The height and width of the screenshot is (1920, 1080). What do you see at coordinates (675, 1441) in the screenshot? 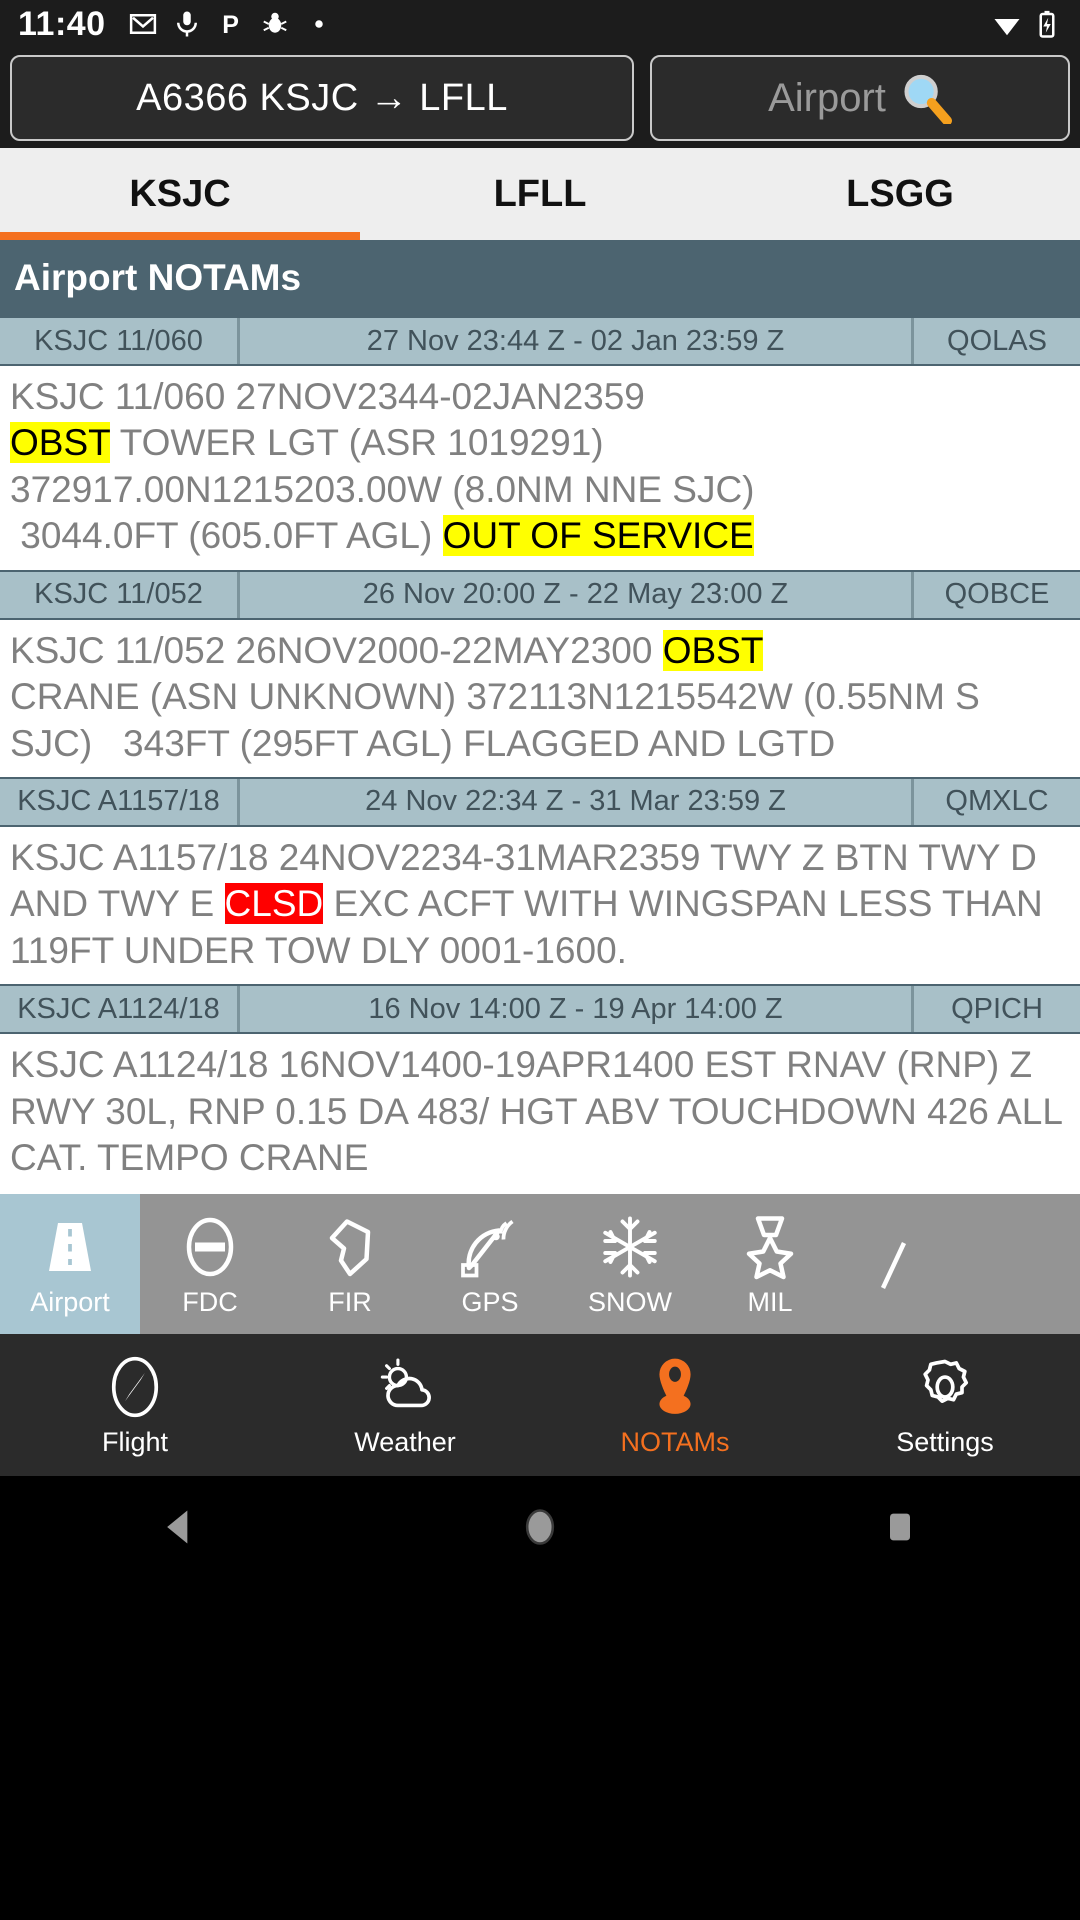
I see `nav-label: NOTAMs` at bounding box center [675, 1441].